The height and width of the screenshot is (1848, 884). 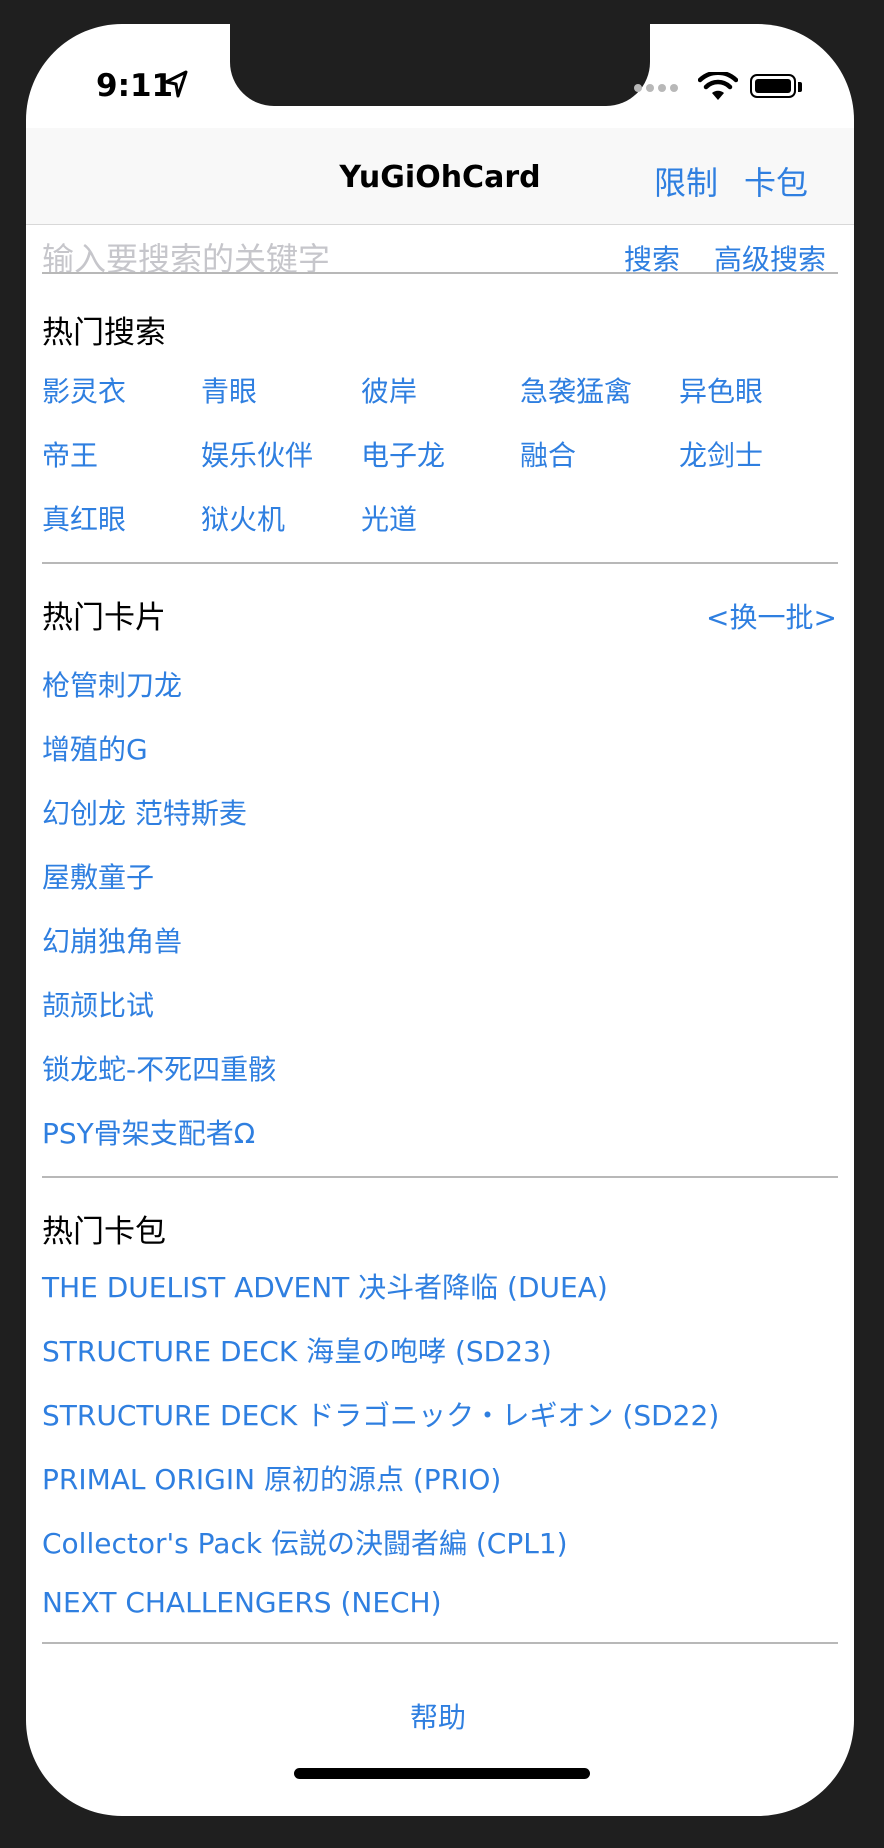 I want to click on hot-pack-item: STRUCTURE DECK 海皇の咆哮 (SD23), so click(x=297, y=1350).